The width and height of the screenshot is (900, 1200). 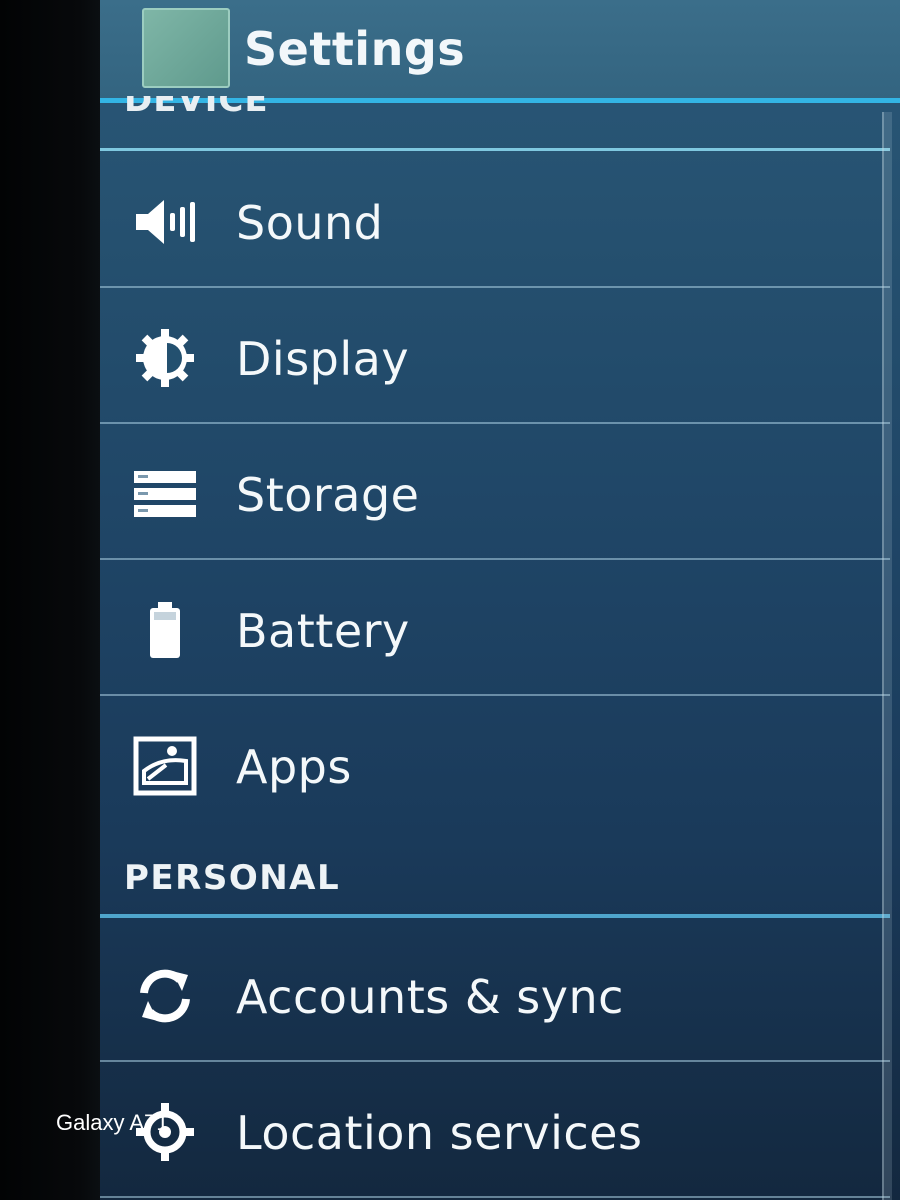 I want to click on scrollbar, so click(x=887, y=656).